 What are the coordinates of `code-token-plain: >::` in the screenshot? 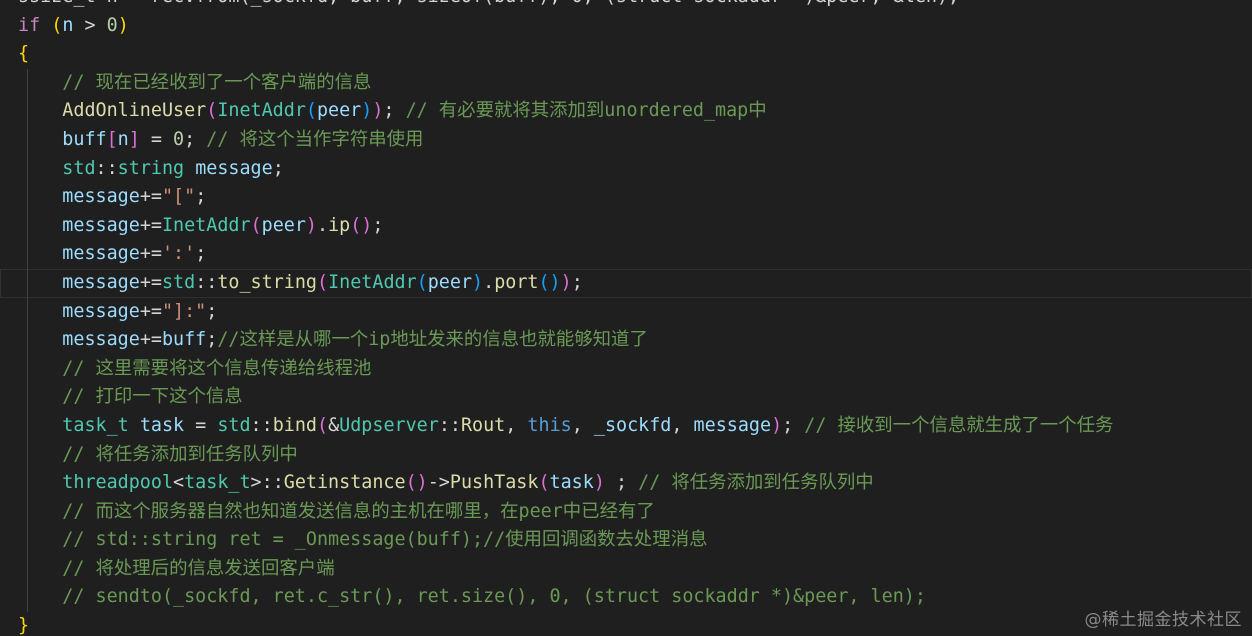 It's located at (267, 483).